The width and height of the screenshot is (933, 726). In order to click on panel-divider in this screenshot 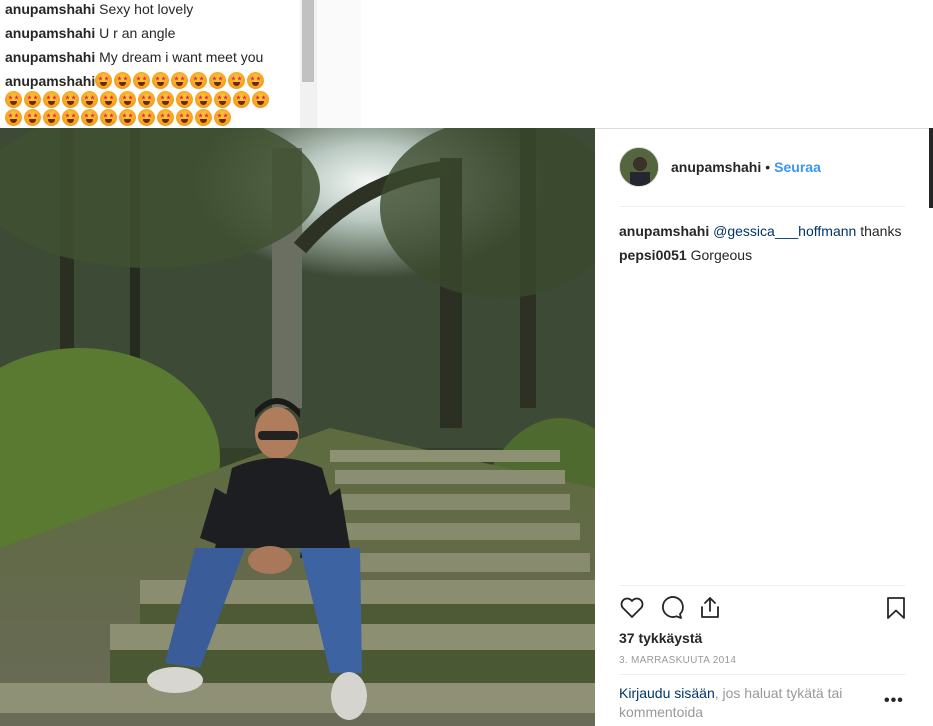, I will do `click(338, 64)`.